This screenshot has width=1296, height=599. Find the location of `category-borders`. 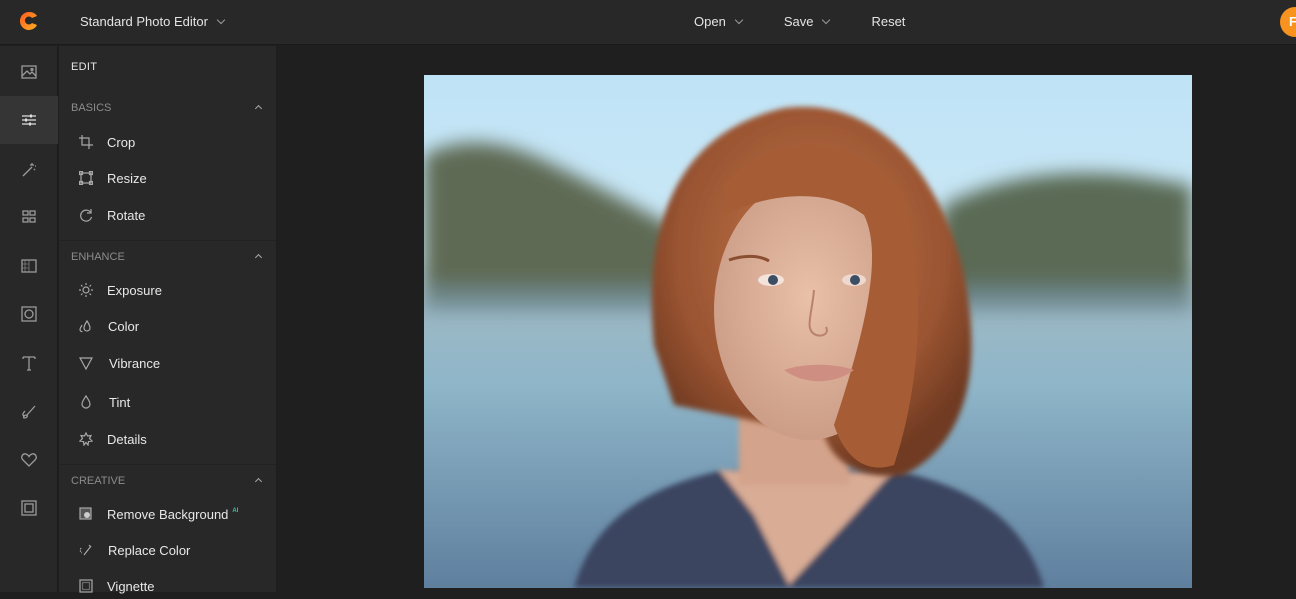

category-borders is located at coordinates (29, 508).